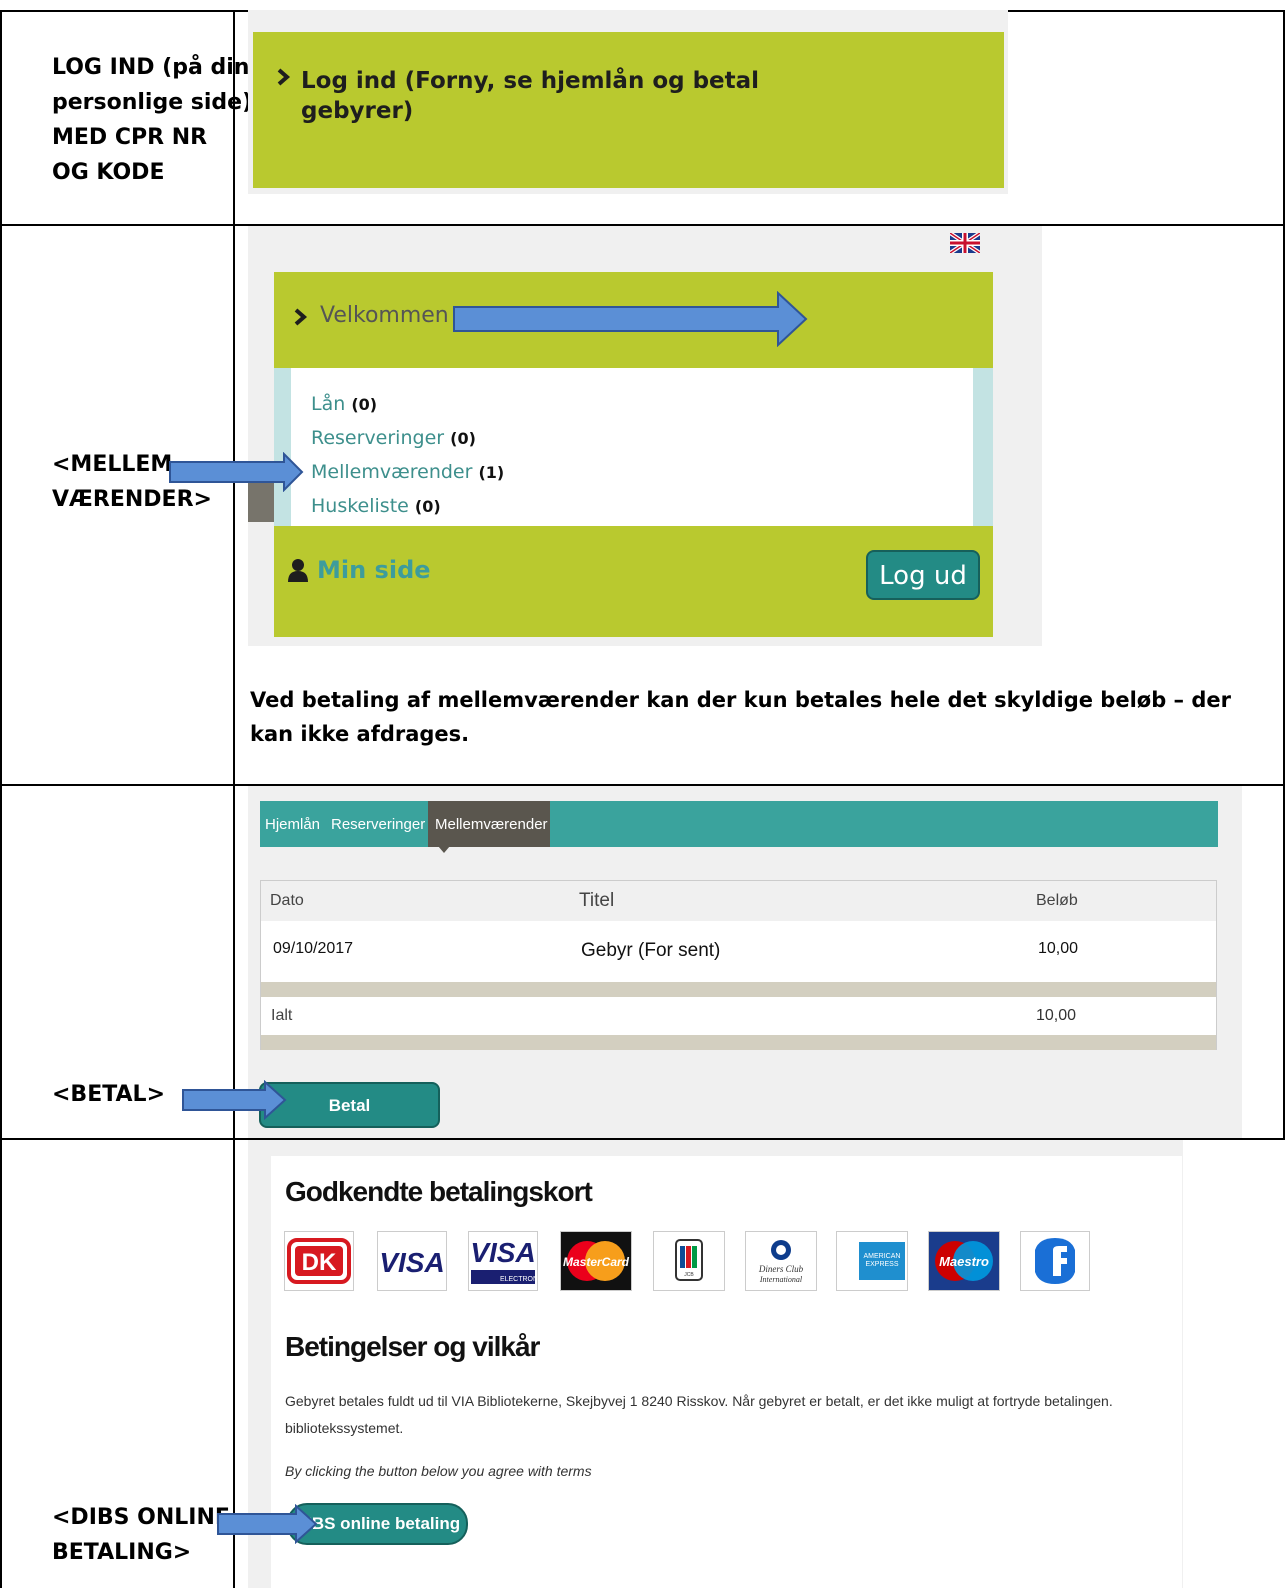 This screenshot has width=1285, height=1588. Describe the element at coordinates (781, 1279) in the screenshot. I see `svg-text: International` at that location.